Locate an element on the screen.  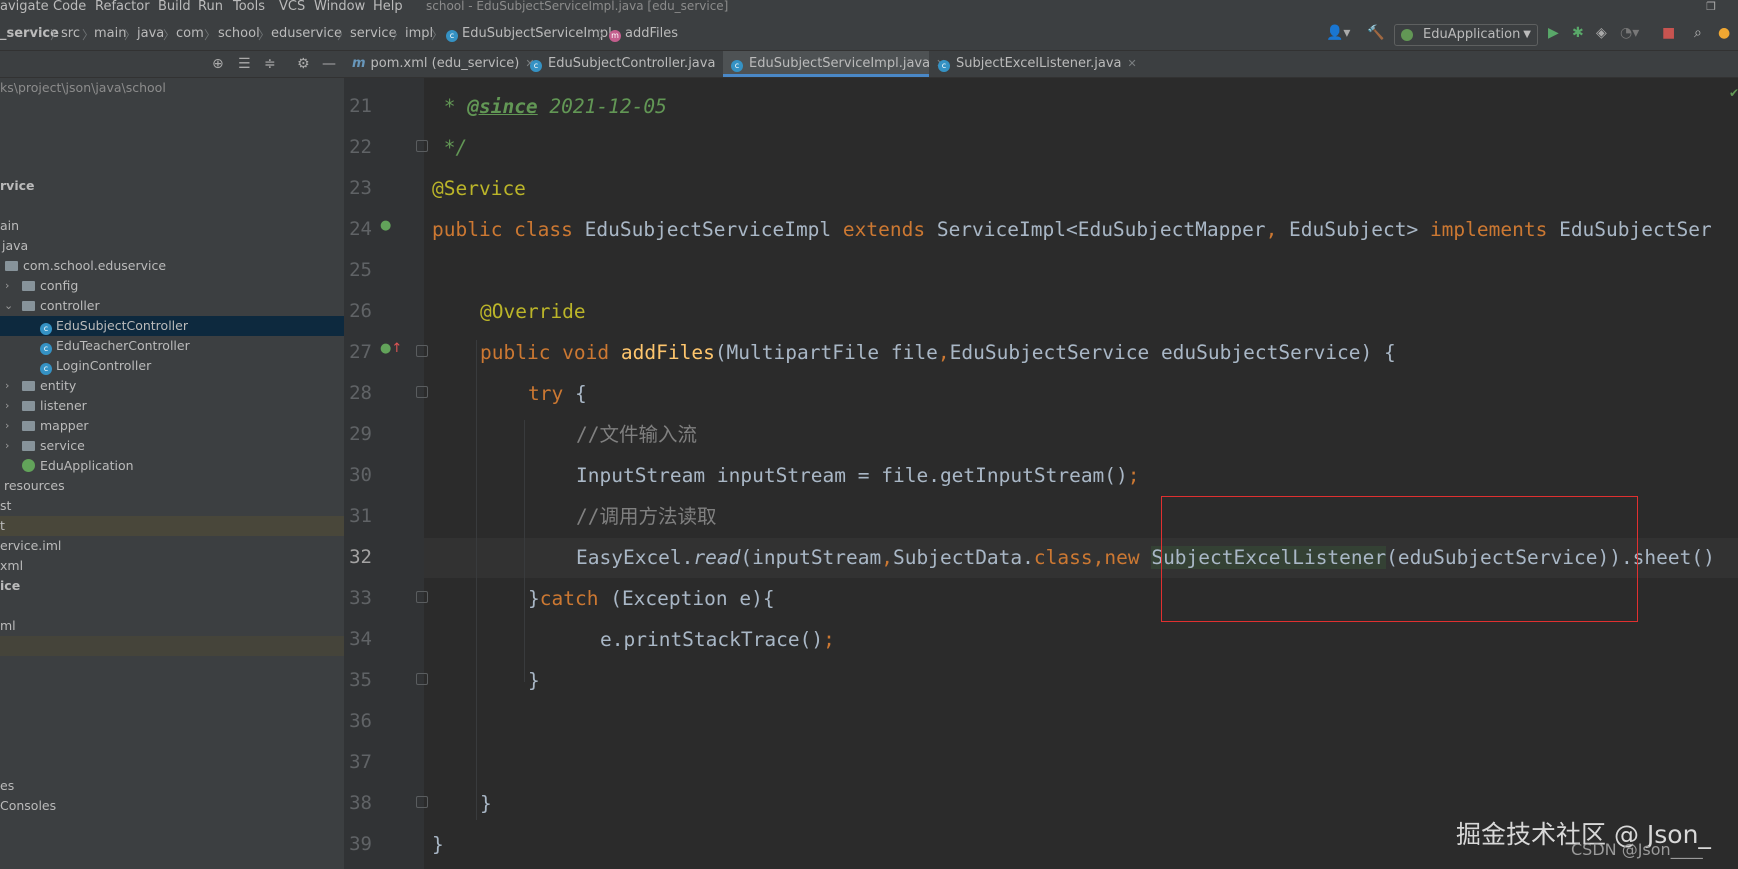
menu-window: Window is located at coordinates (339, 7).